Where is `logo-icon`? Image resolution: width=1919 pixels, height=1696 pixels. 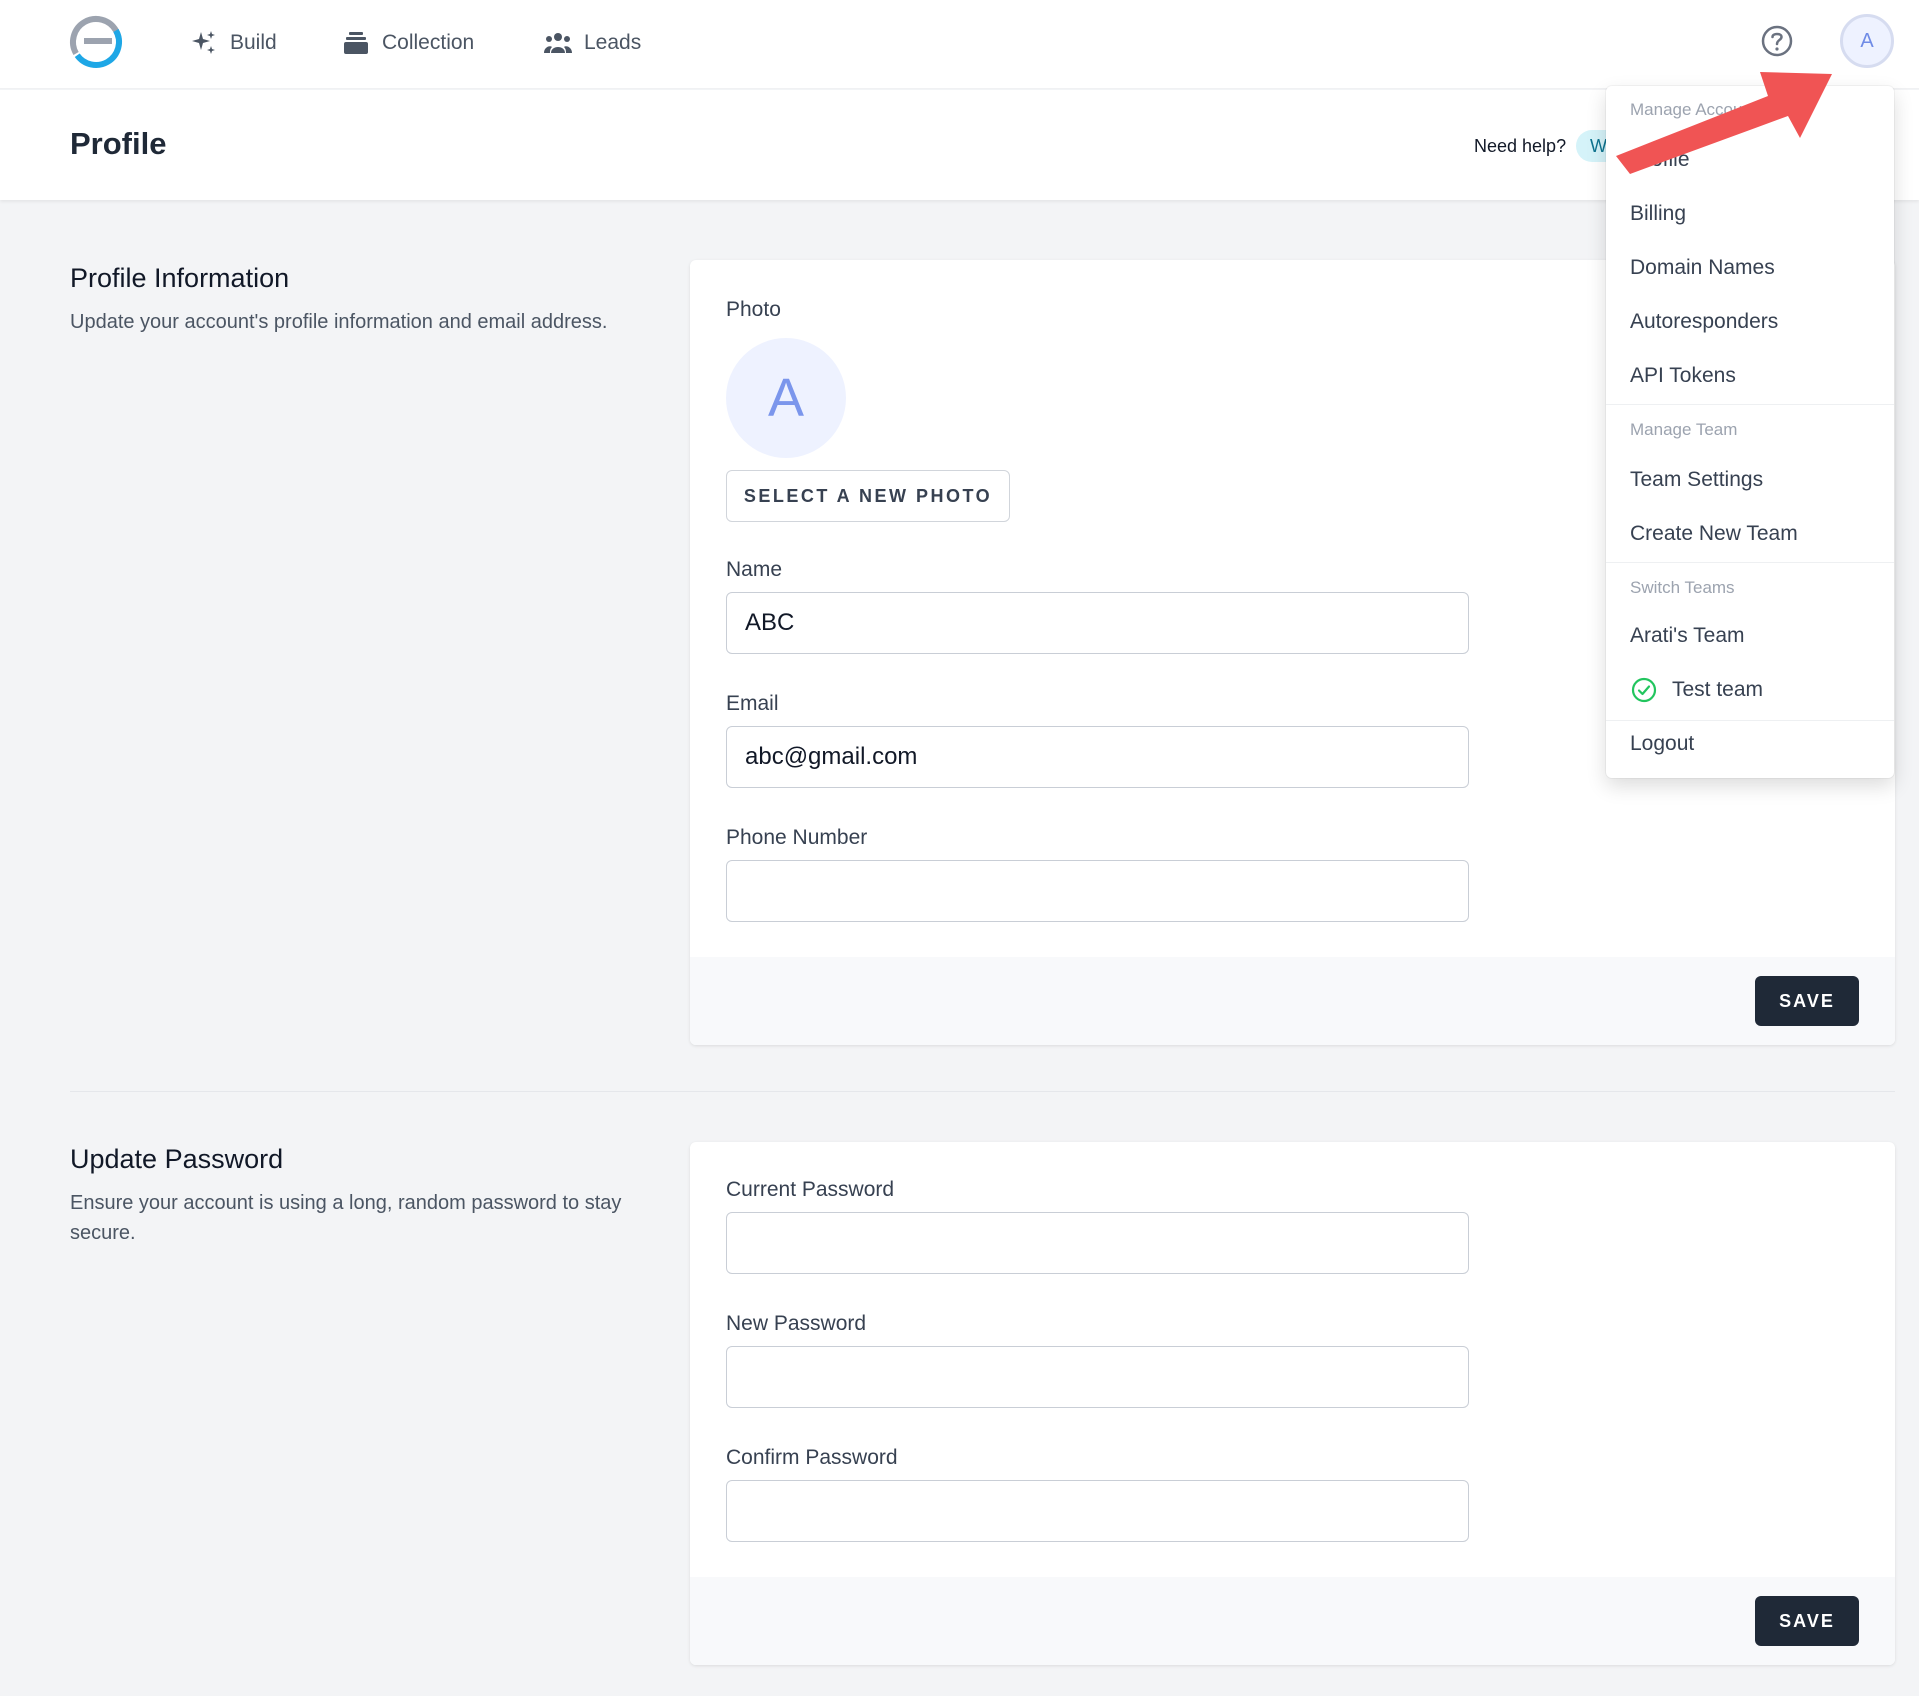 logo-icon is located at coordinates (96, 42).